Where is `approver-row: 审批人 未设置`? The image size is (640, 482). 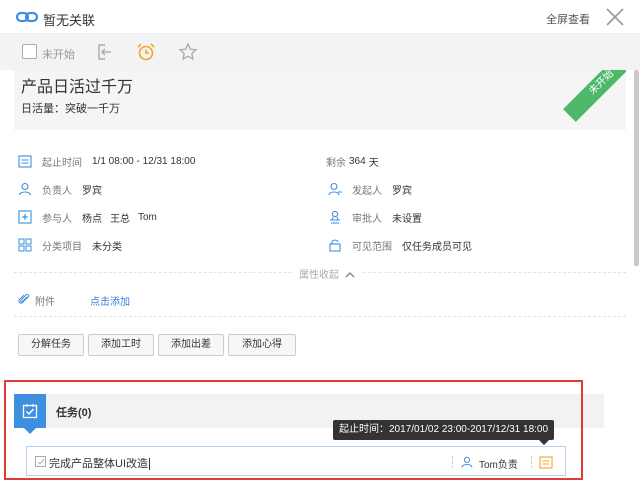
approver-row: 审批人 未设置 is located at coordinates (379, 217).